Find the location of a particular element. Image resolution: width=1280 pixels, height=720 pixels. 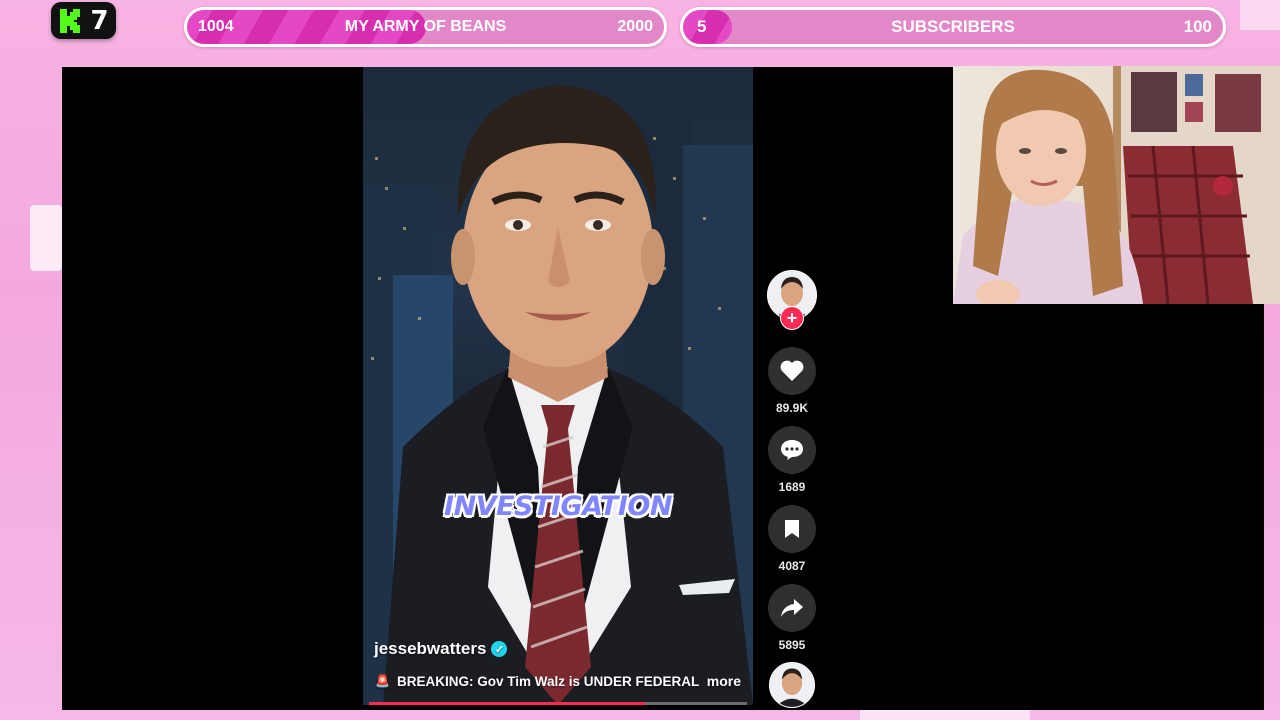

army-goal-target: 2000 is located at coordinates (635, 26).